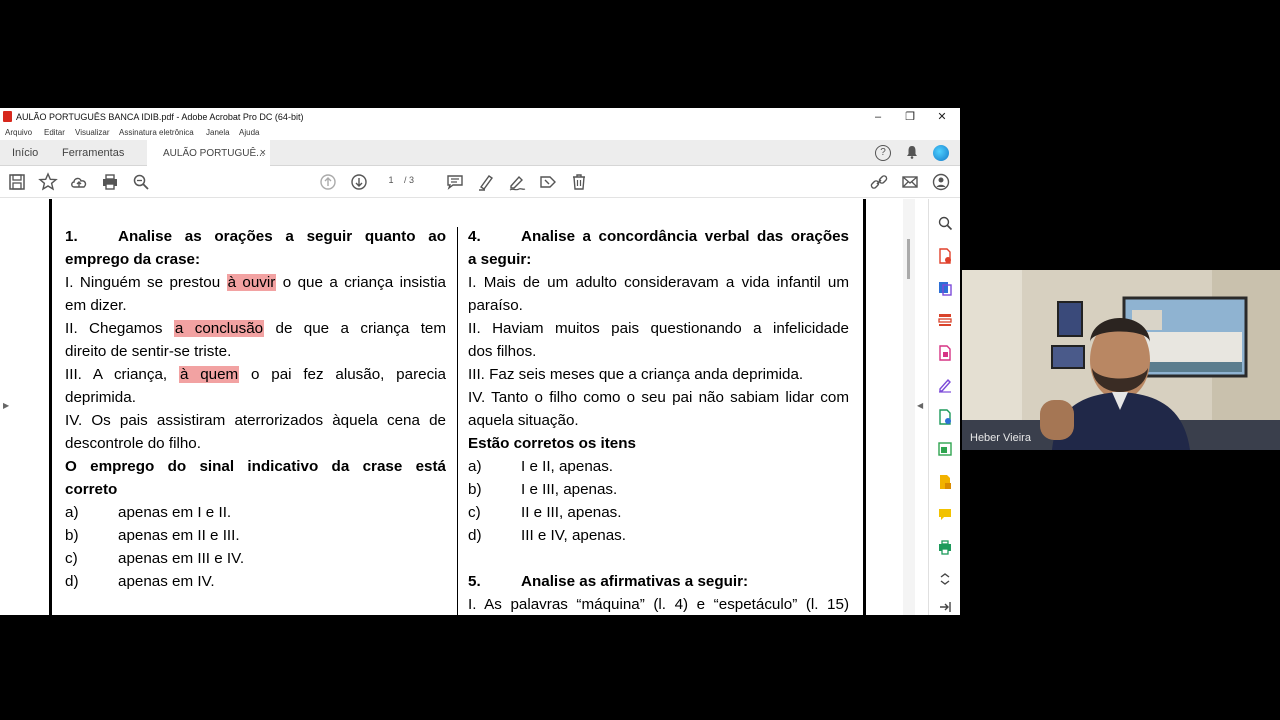 The height and width of the screenshot is (720, 1280). What do you see at coordinates (547, 535) in the screenshot?
I see `q4-option-d: d) III e IV, apenas.` at bounding box center [547, 535].